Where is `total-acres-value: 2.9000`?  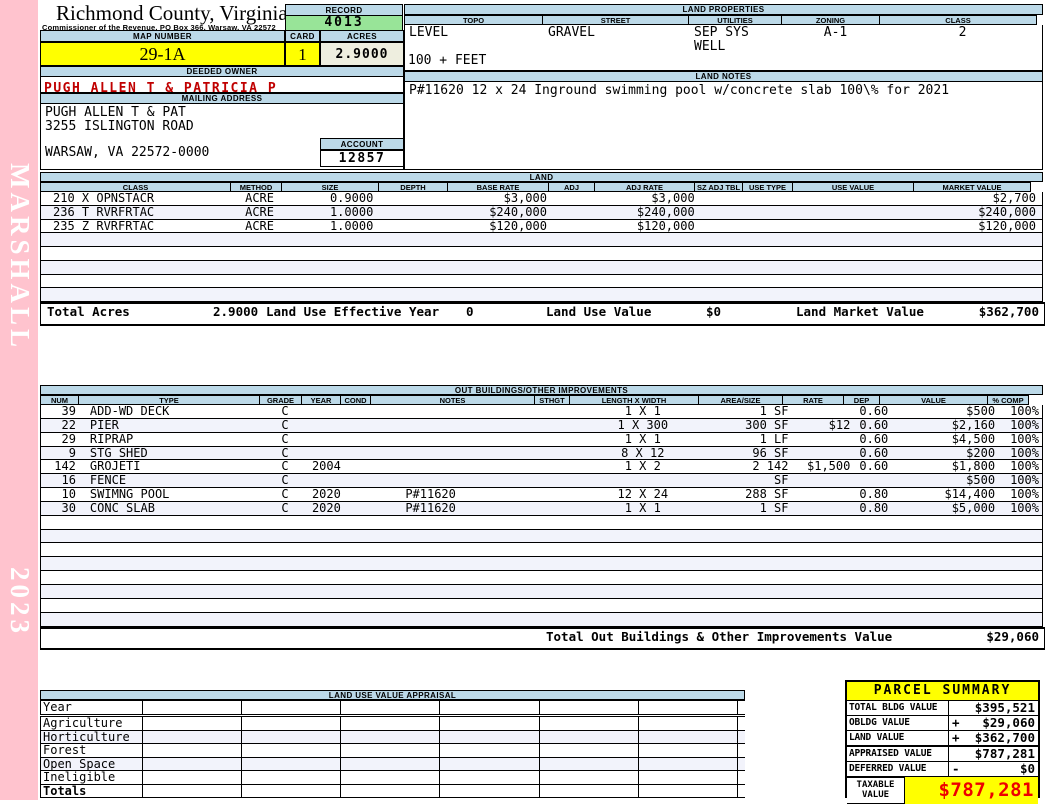
total-acres-value: 2.9000 is located at coordinates (236, 311).